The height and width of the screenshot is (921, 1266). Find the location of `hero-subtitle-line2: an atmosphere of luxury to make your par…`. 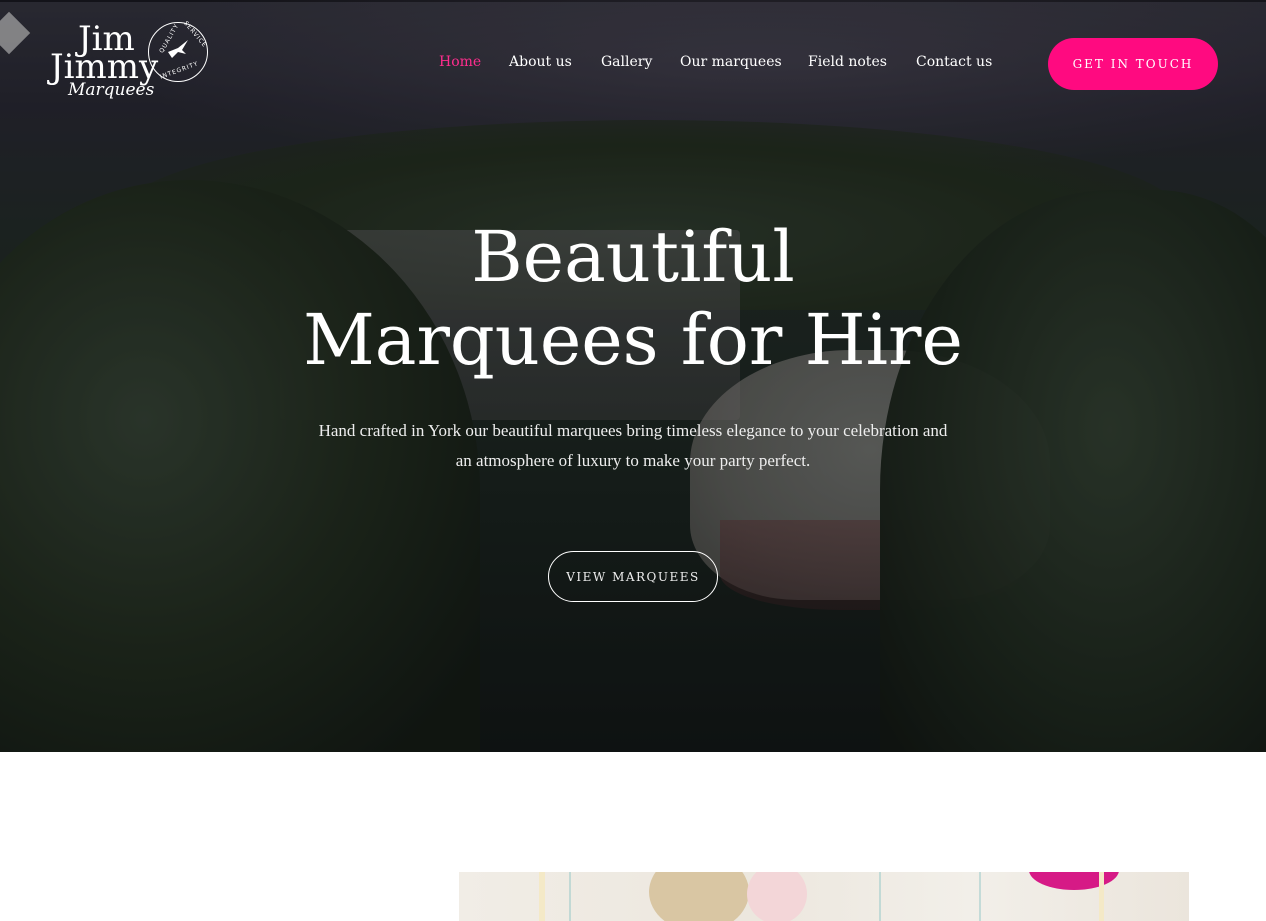

hero-subtitle-line2: an atmosphere of luxury to make your par… is located at coordinates (633, 460).